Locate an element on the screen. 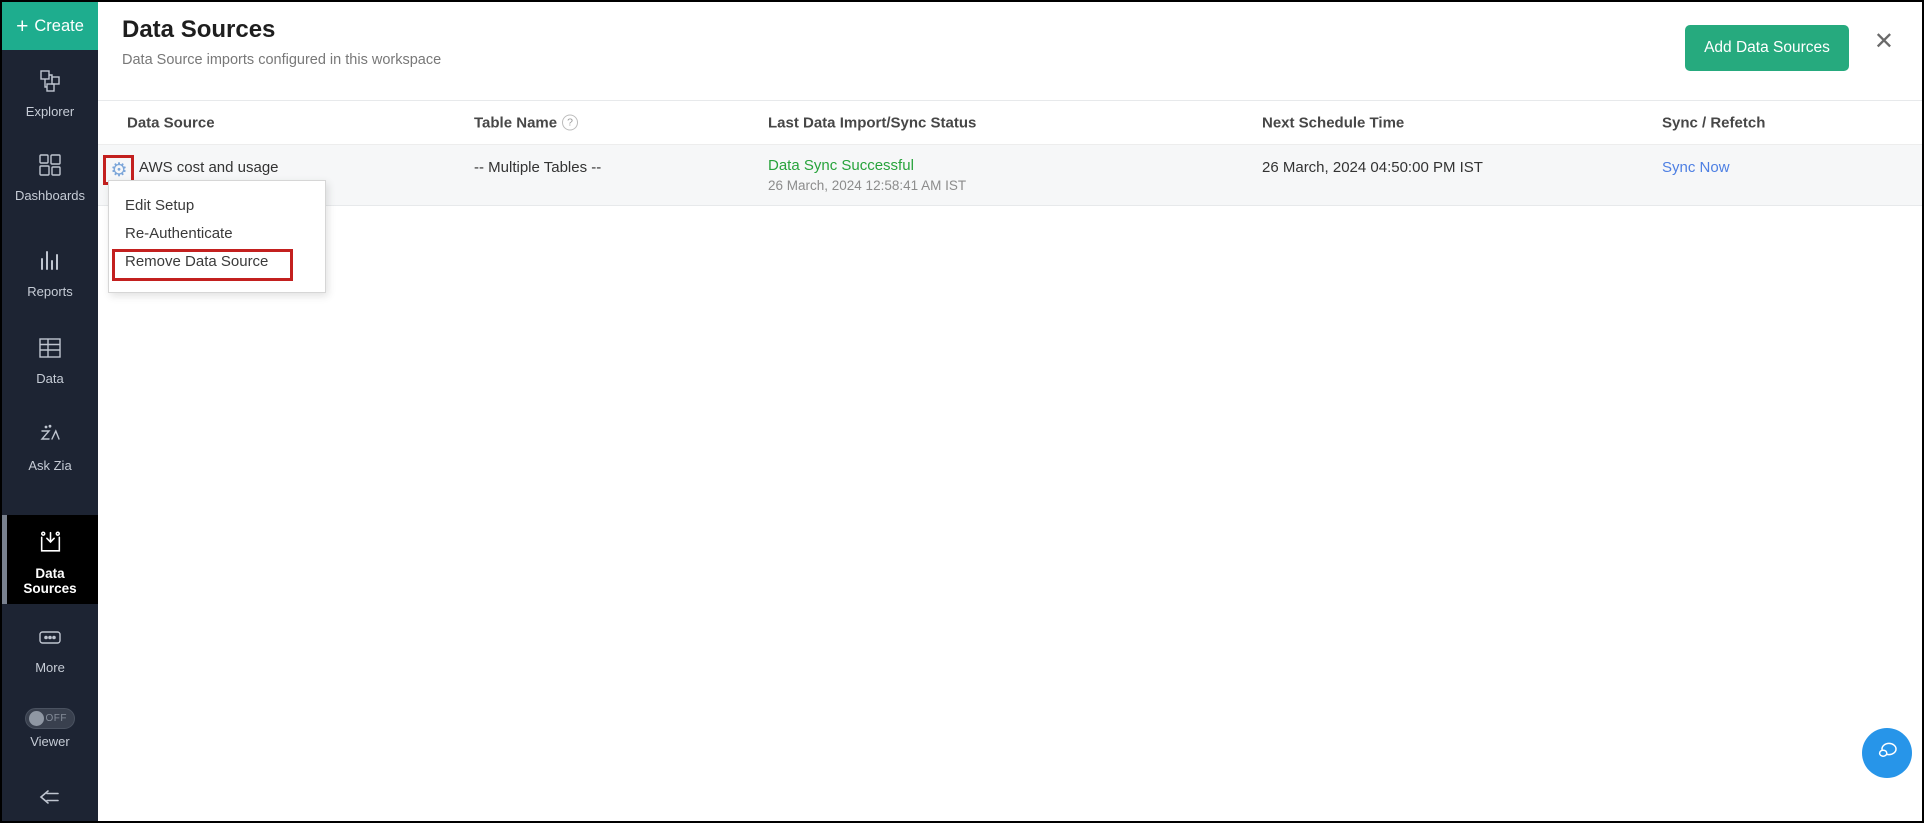  sidebar-item-dashboards: Dashboards is located at coordinates (50, 180).